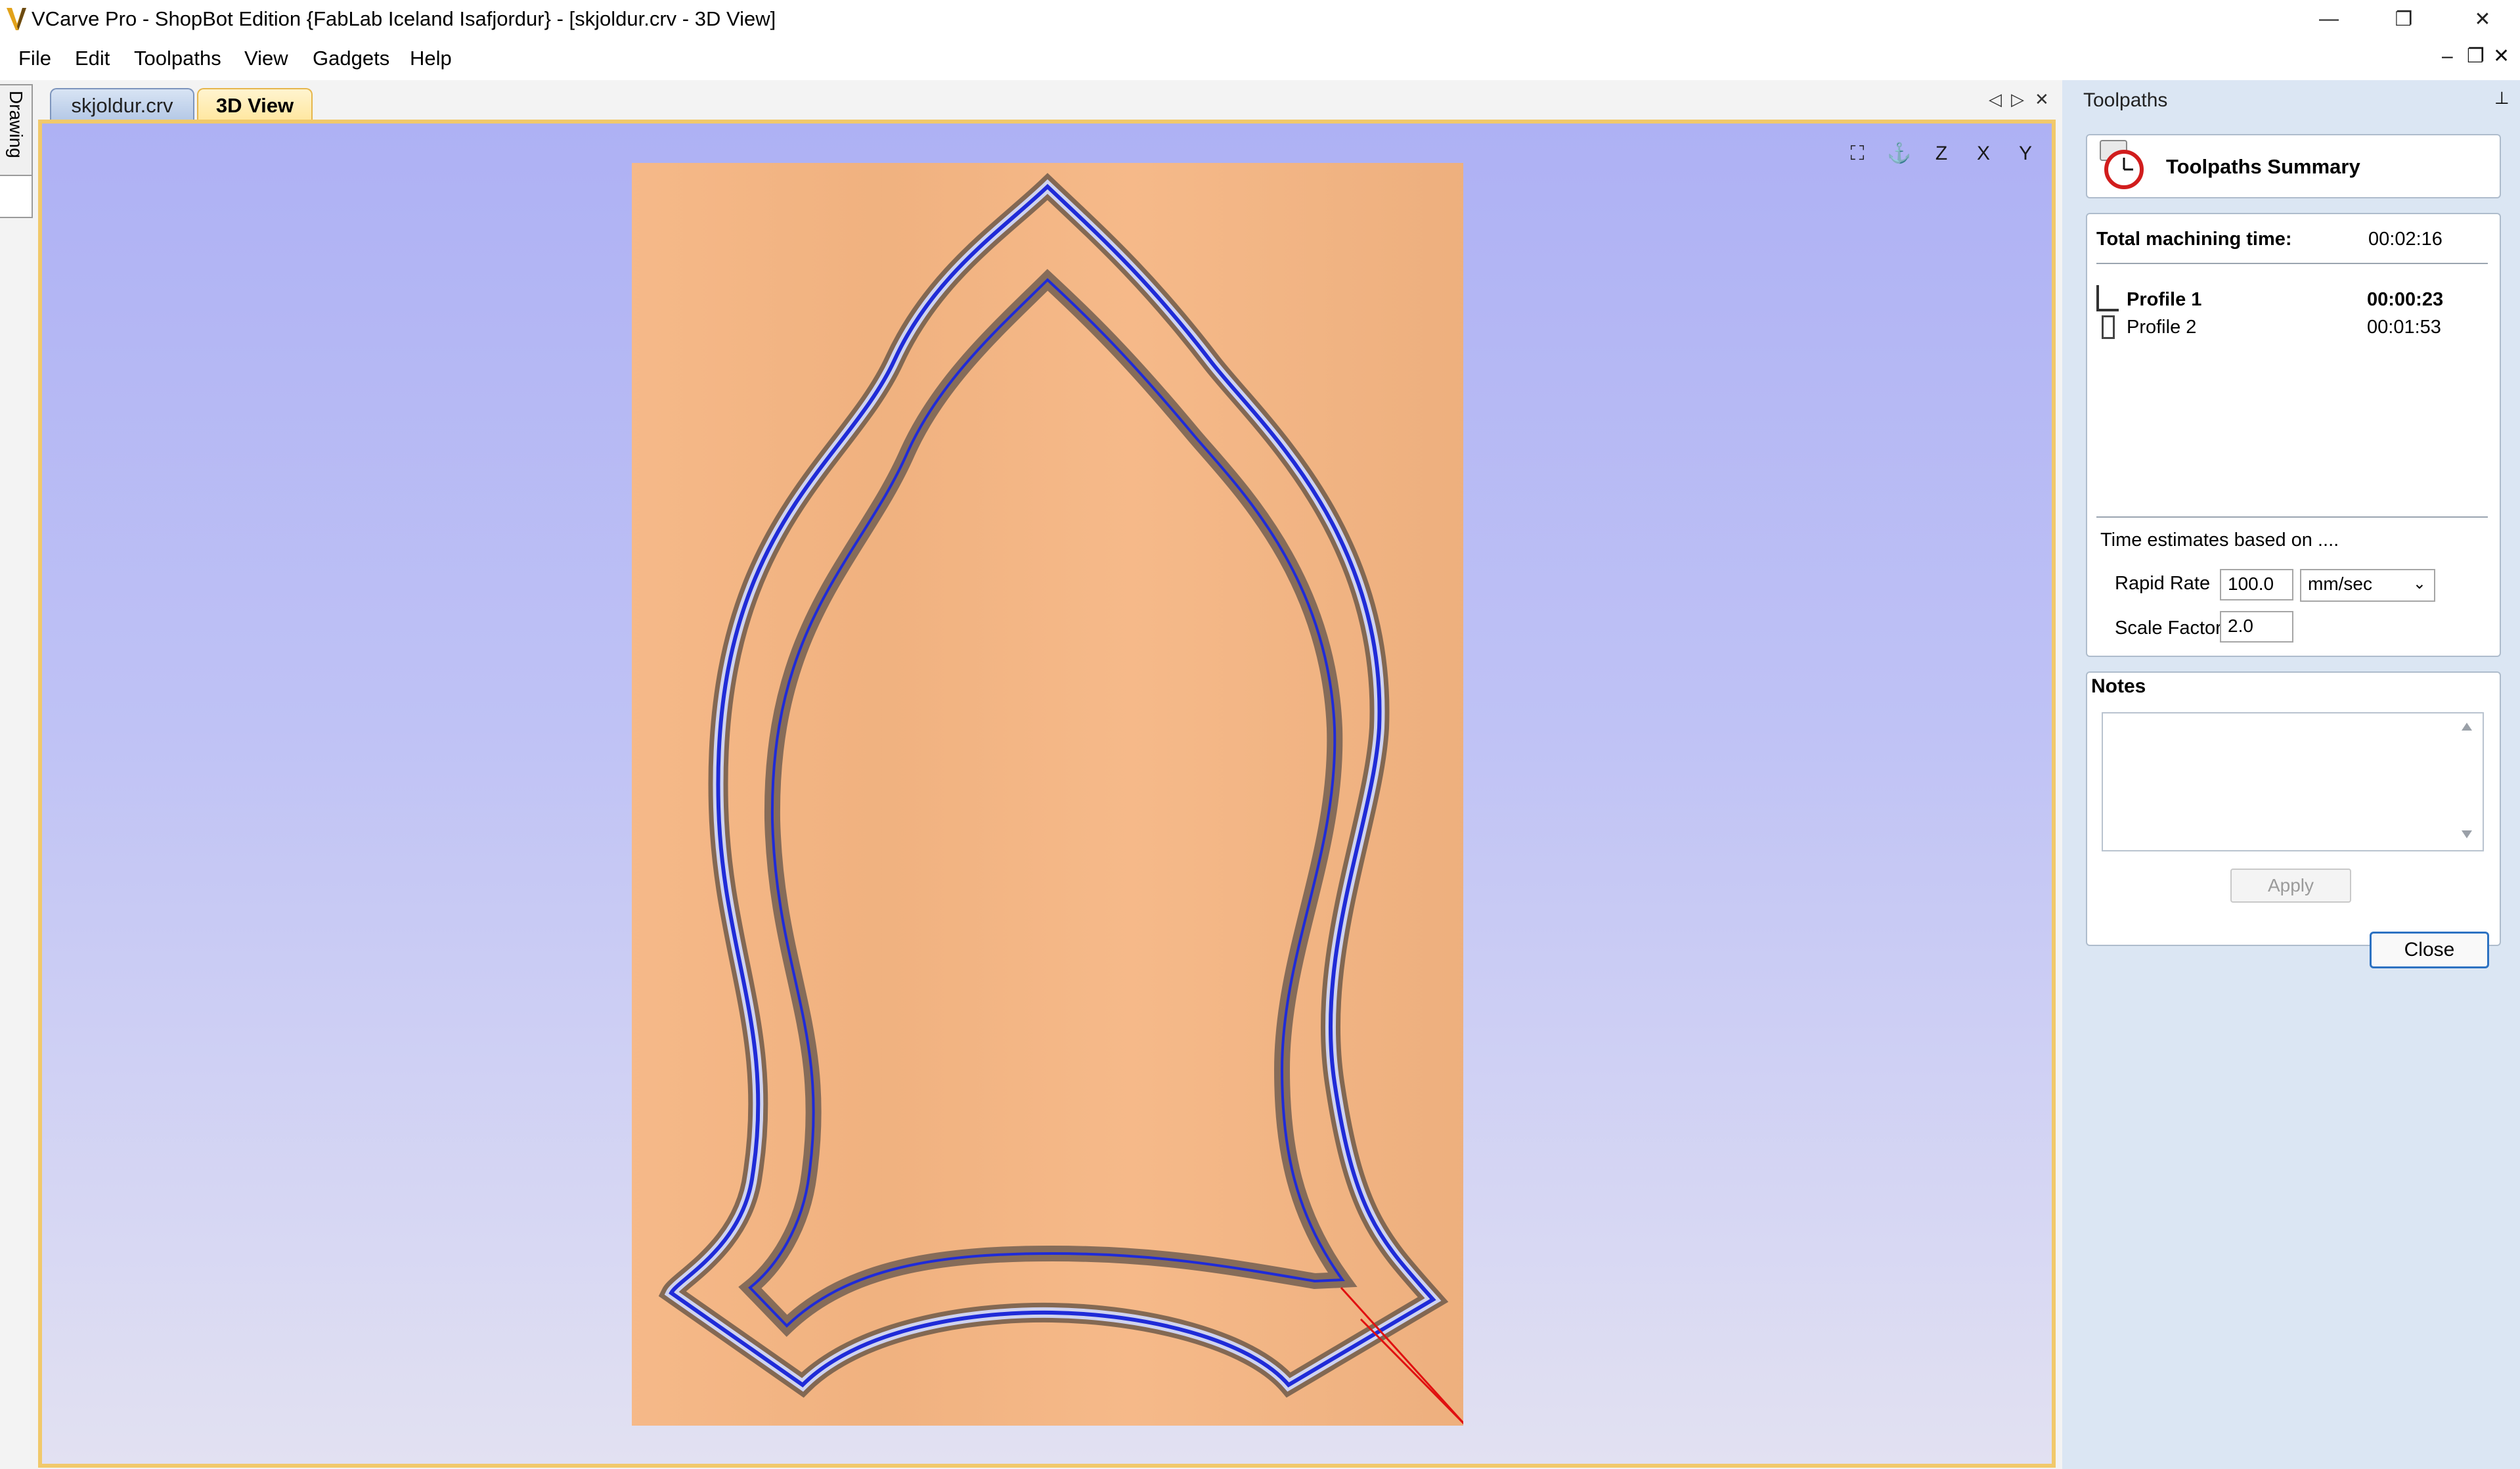  What do you see at coordinates (2404, 19) in the screenshot?
I see `maximize-button: ❐` at bounding box center [2404, 19].